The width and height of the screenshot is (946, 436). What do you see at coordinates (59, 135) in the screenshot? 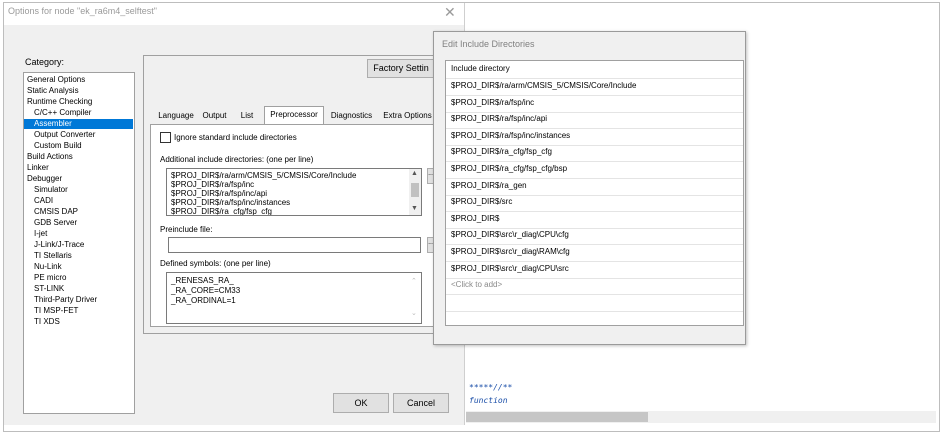
I see `category-item: Output Converter` at bounding box center [59, 135].